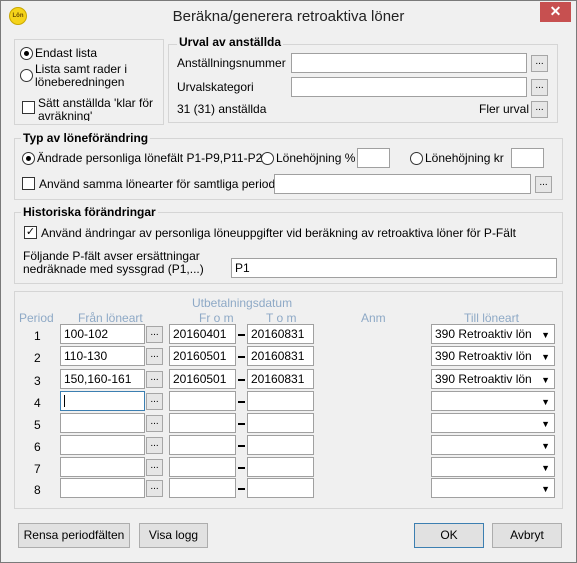 This screenshot has width=577, height=563. Describe the element at coordinates (81, 75) in the screenshot. I see `radio-list-and-rows-label: Lista samt rader i löneberedningen` at that location.